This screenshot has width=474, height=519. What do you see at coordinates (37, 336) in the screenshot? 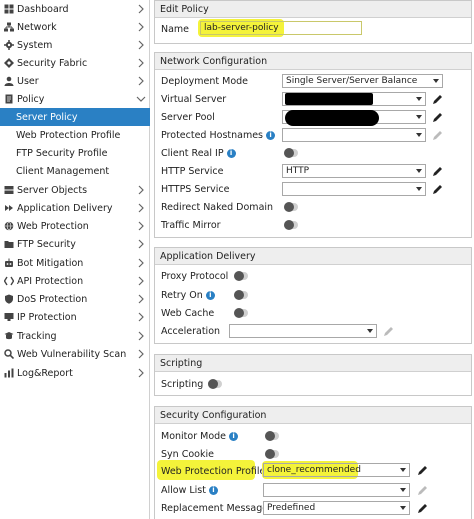
I see `sidebar-item-label: Tracking` at bounding box center [37, 336].